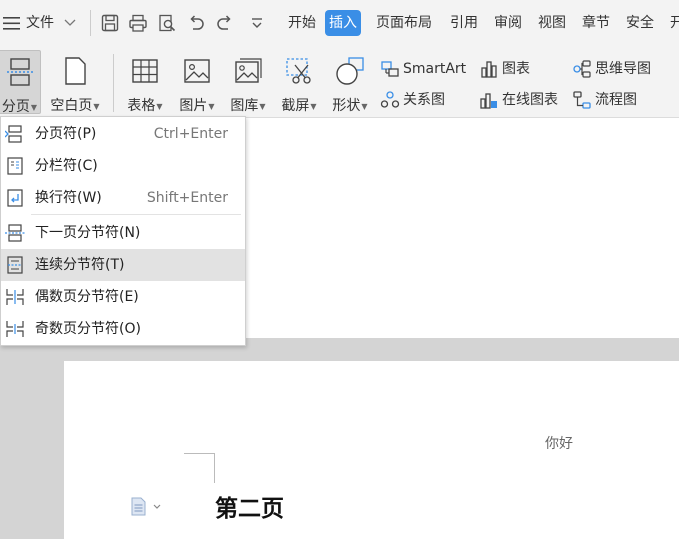 This screenshot has width=679, height=539. What do you see at coordinates (623, 69) in the screenshot?
I see `mind-map-label: 思维导图` at bounding box center [623, 69].